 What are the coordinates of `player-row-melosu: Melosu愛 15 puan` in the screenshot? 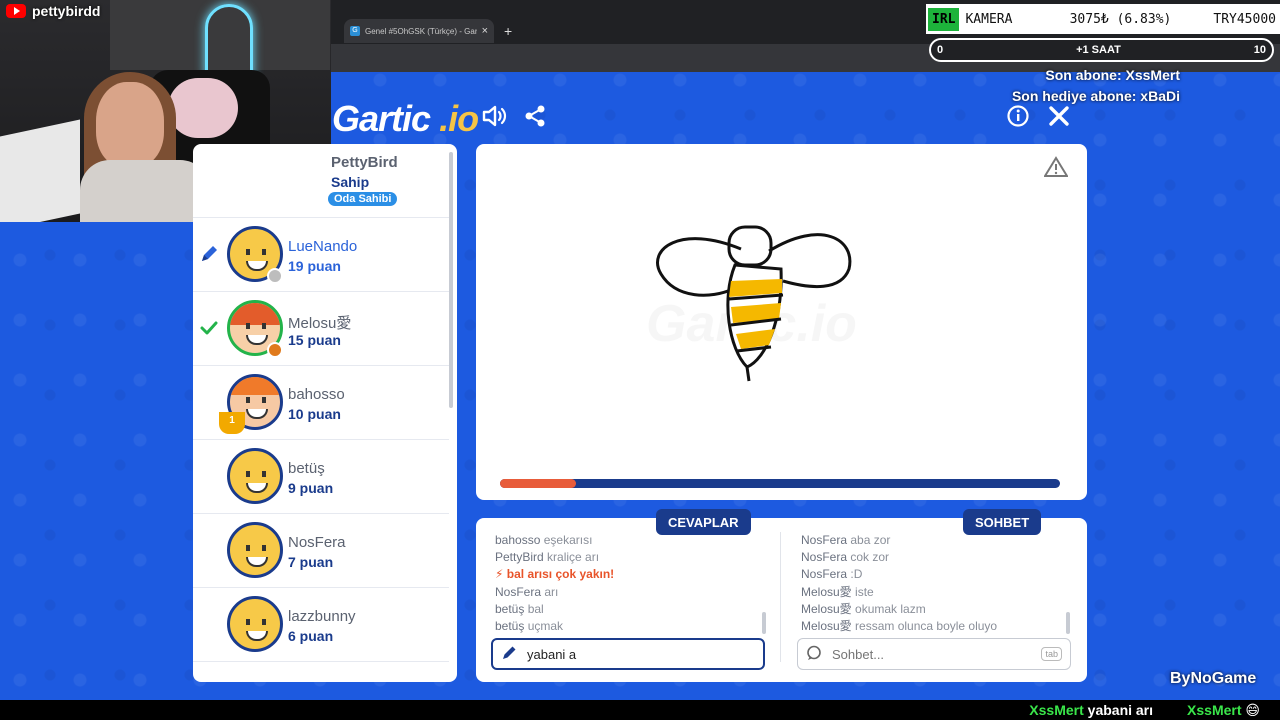 It's located at (321, 329).